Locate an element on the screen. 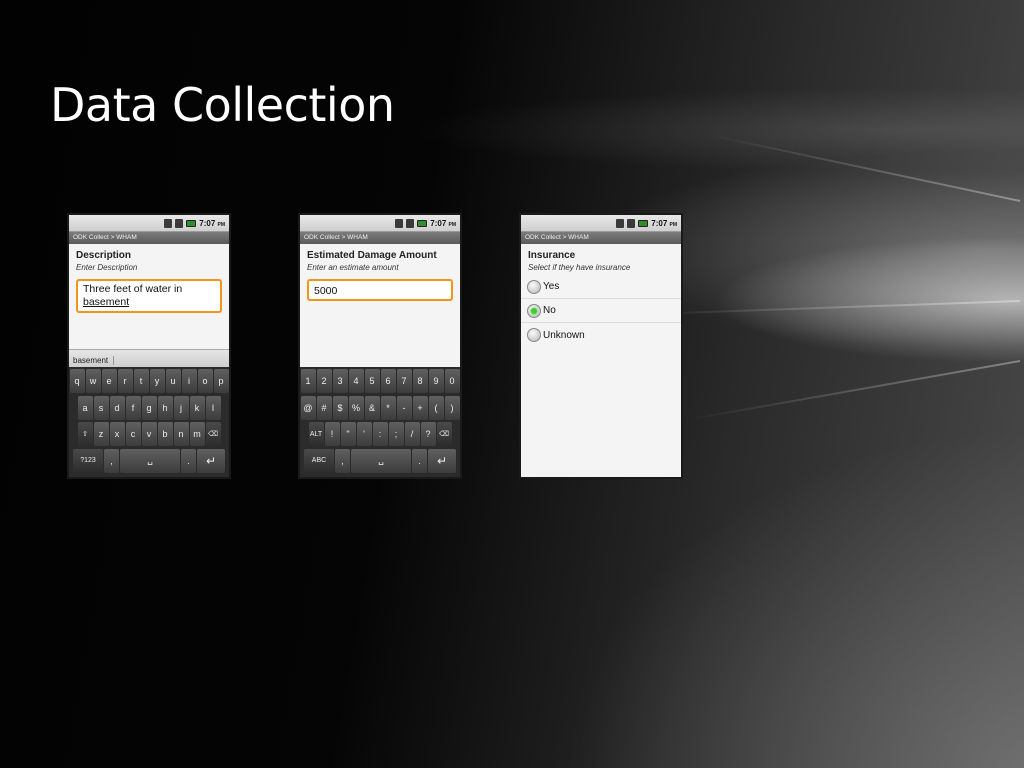 This screenshot has height=768, width=1024. signal-icon is located at coordinates (631, 223).